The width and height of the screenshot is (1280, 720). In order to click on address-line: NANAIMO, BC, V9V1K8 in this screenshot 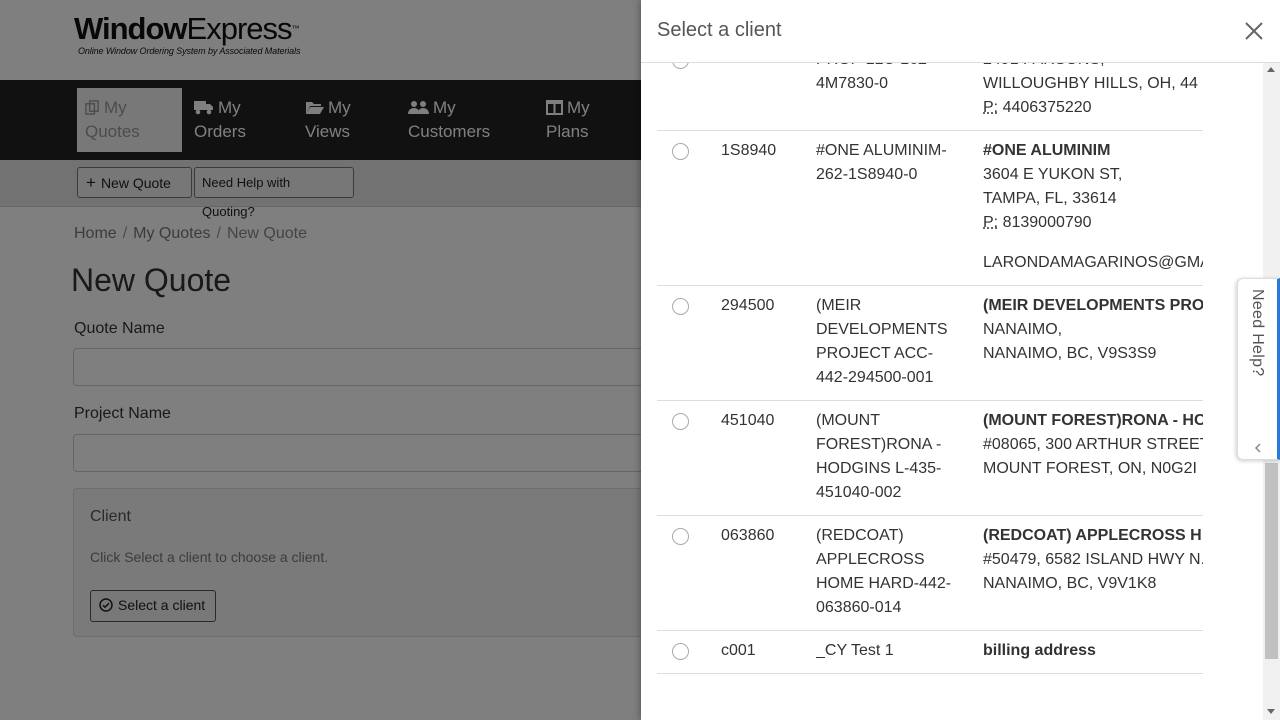, I will do `click(1070, 583)`.